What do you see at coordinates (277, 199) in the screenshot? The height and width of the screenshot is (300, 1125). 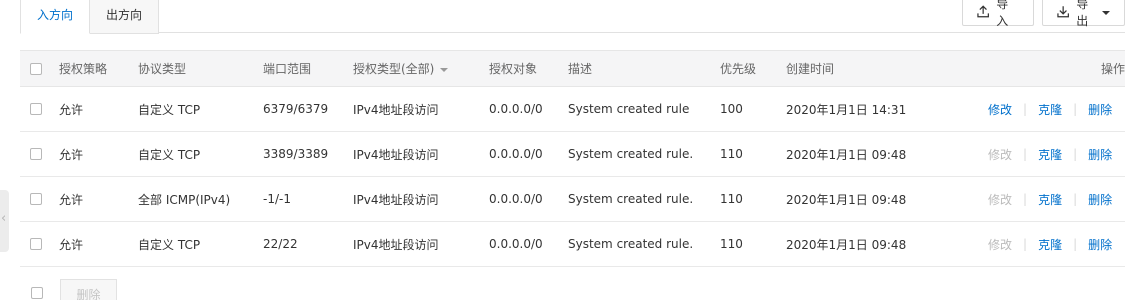 I see `cell-port: -1/-1` at bounding box center [277, 199].